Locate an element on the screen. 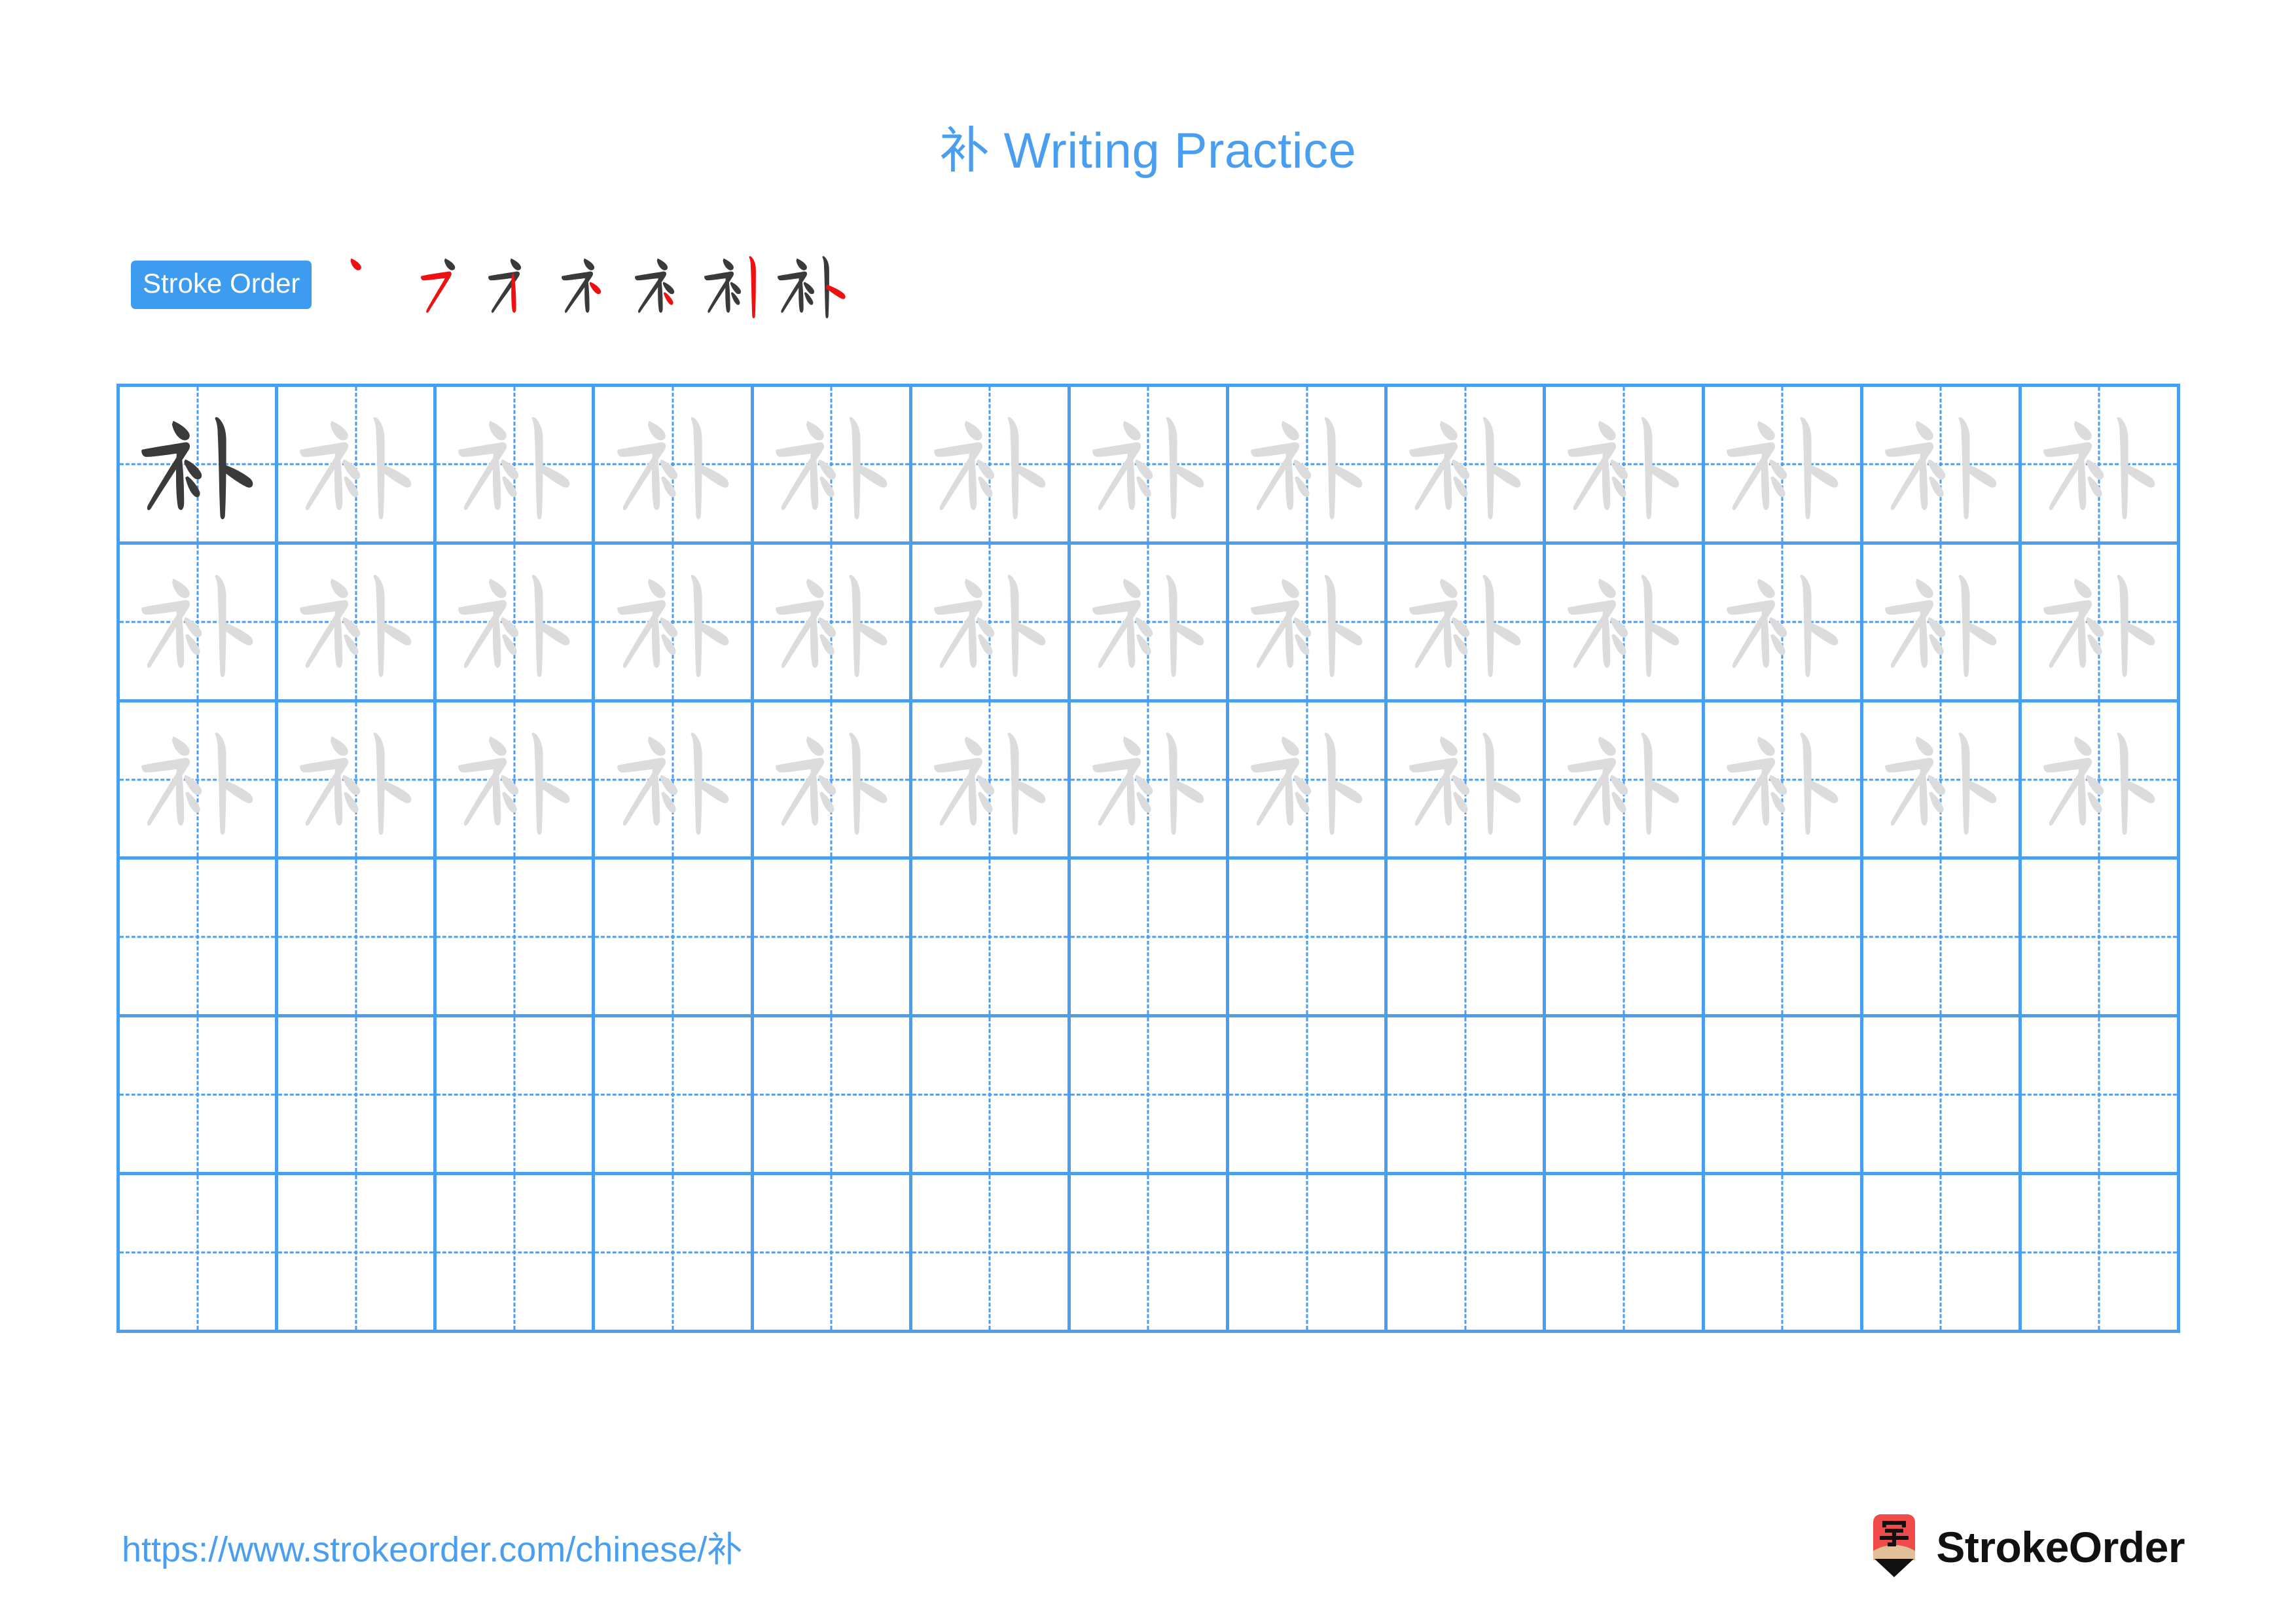 The width and height of the screenshot is (2296, 1623). footer-url: https://www.strokeorder.com/chinese/补 is located at coordinates (432, 1546).